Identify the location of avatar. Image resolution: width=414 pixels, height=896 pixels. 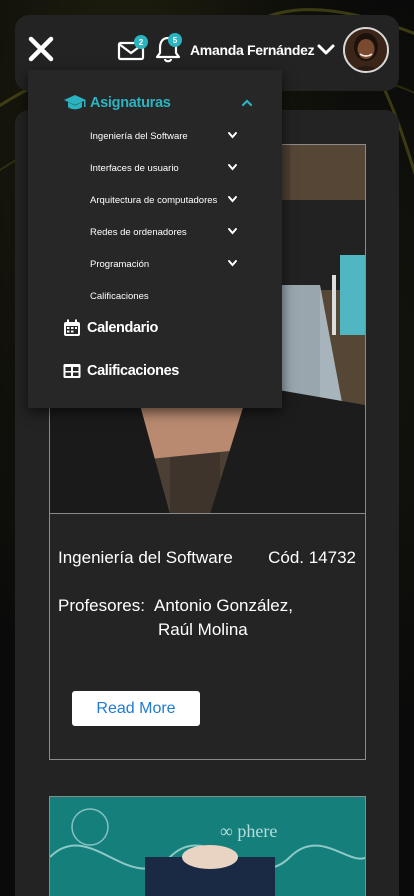
(366, 50).